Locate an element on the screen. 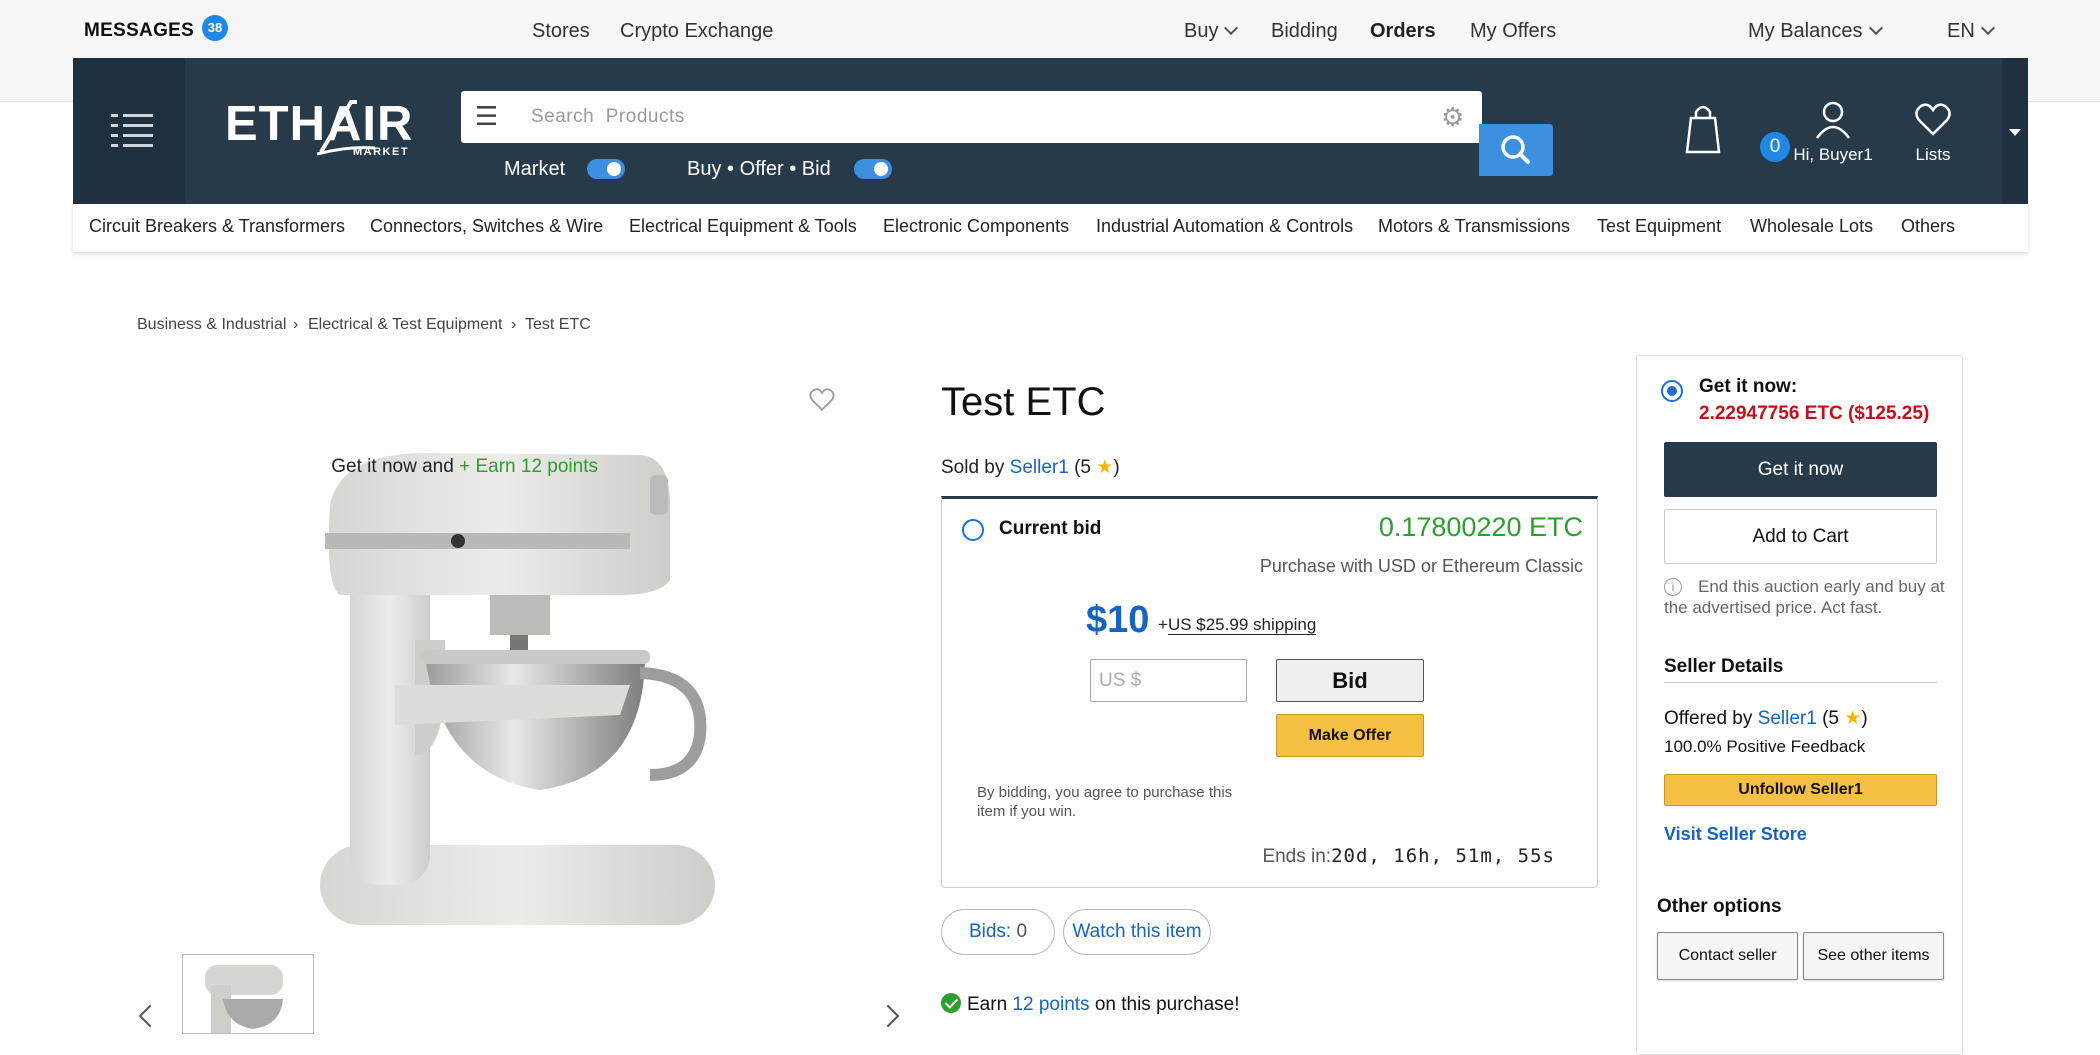  category-electronic-components: Electronic Components is located at coordinates (976, 226).